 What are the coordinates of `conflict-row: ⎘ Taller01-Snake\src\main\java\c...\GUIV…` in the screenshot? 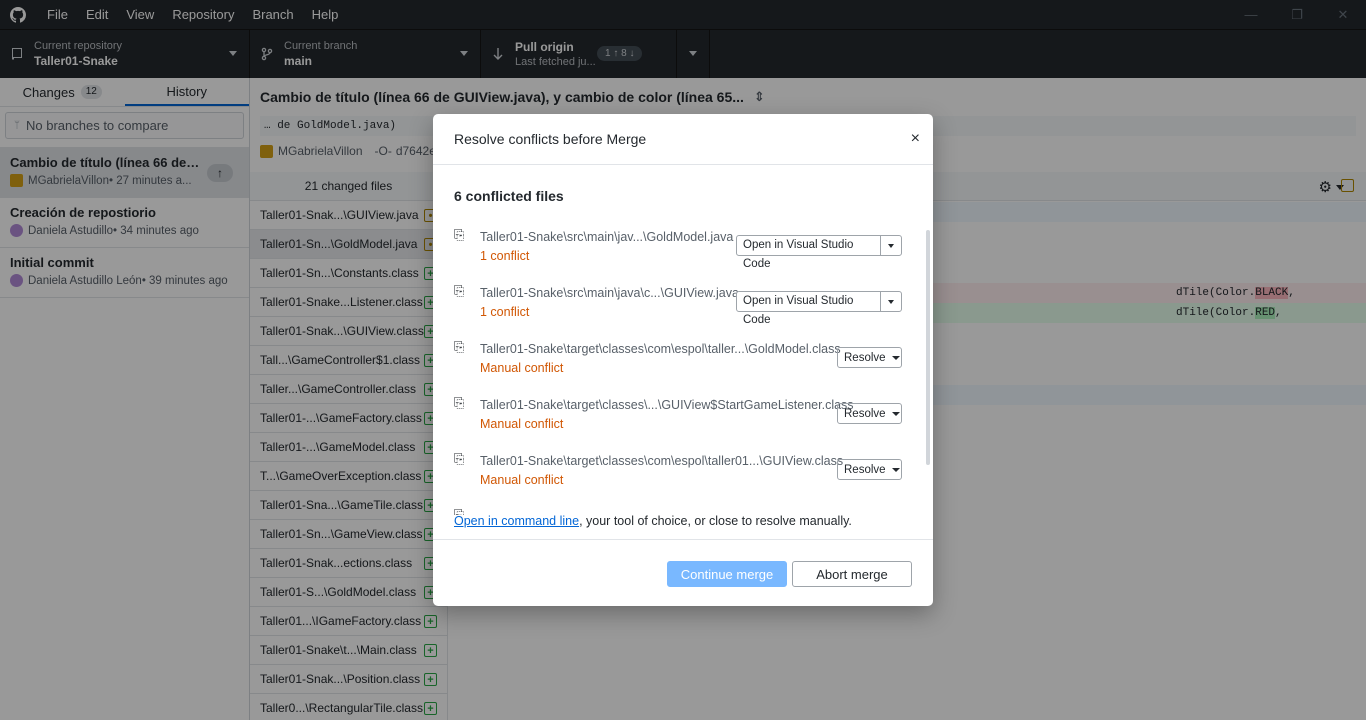 It's located at (673, 311).